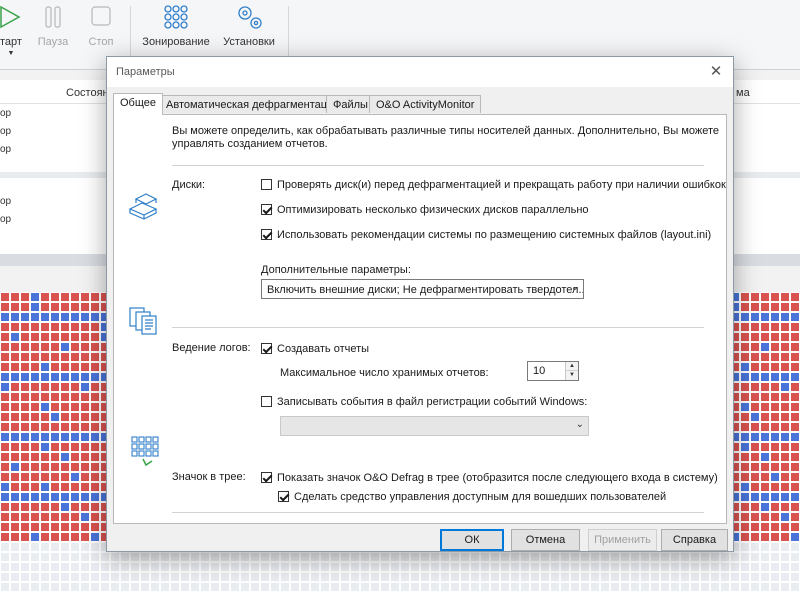 The width and height of the screenshot is (800, 591). What do you see at coordinates (572, 366) in the screenshot?
I see `stepper-up-icon: ▲` at bounding box center [572, 366].